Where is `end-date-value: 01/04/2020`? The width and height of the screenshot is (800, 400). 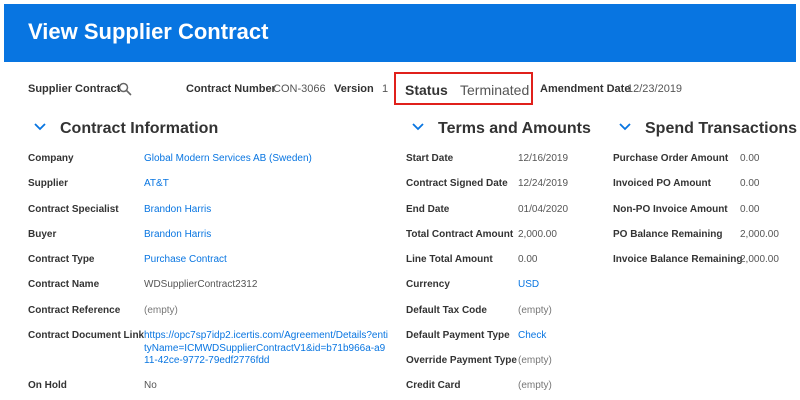 end-date-value: 01/04/2020 is located at coordinates (543, 209).